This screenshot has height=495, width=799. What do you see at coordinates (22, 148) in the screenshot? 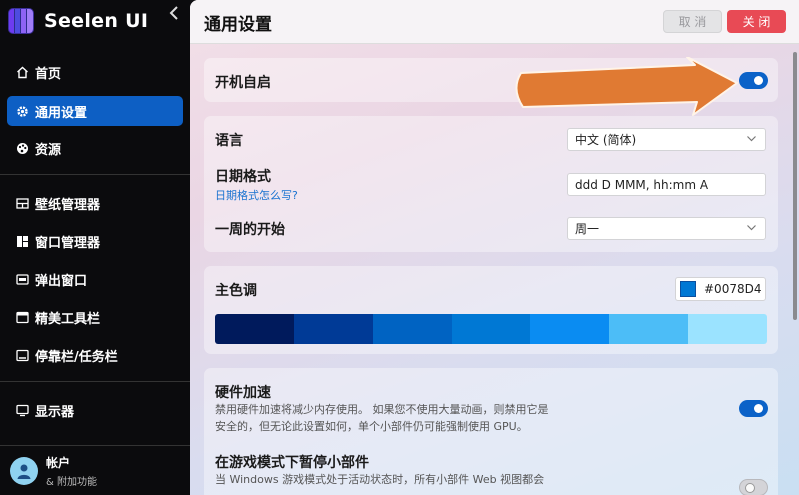
I see `palette-icon` at bounding box center [22, 148].